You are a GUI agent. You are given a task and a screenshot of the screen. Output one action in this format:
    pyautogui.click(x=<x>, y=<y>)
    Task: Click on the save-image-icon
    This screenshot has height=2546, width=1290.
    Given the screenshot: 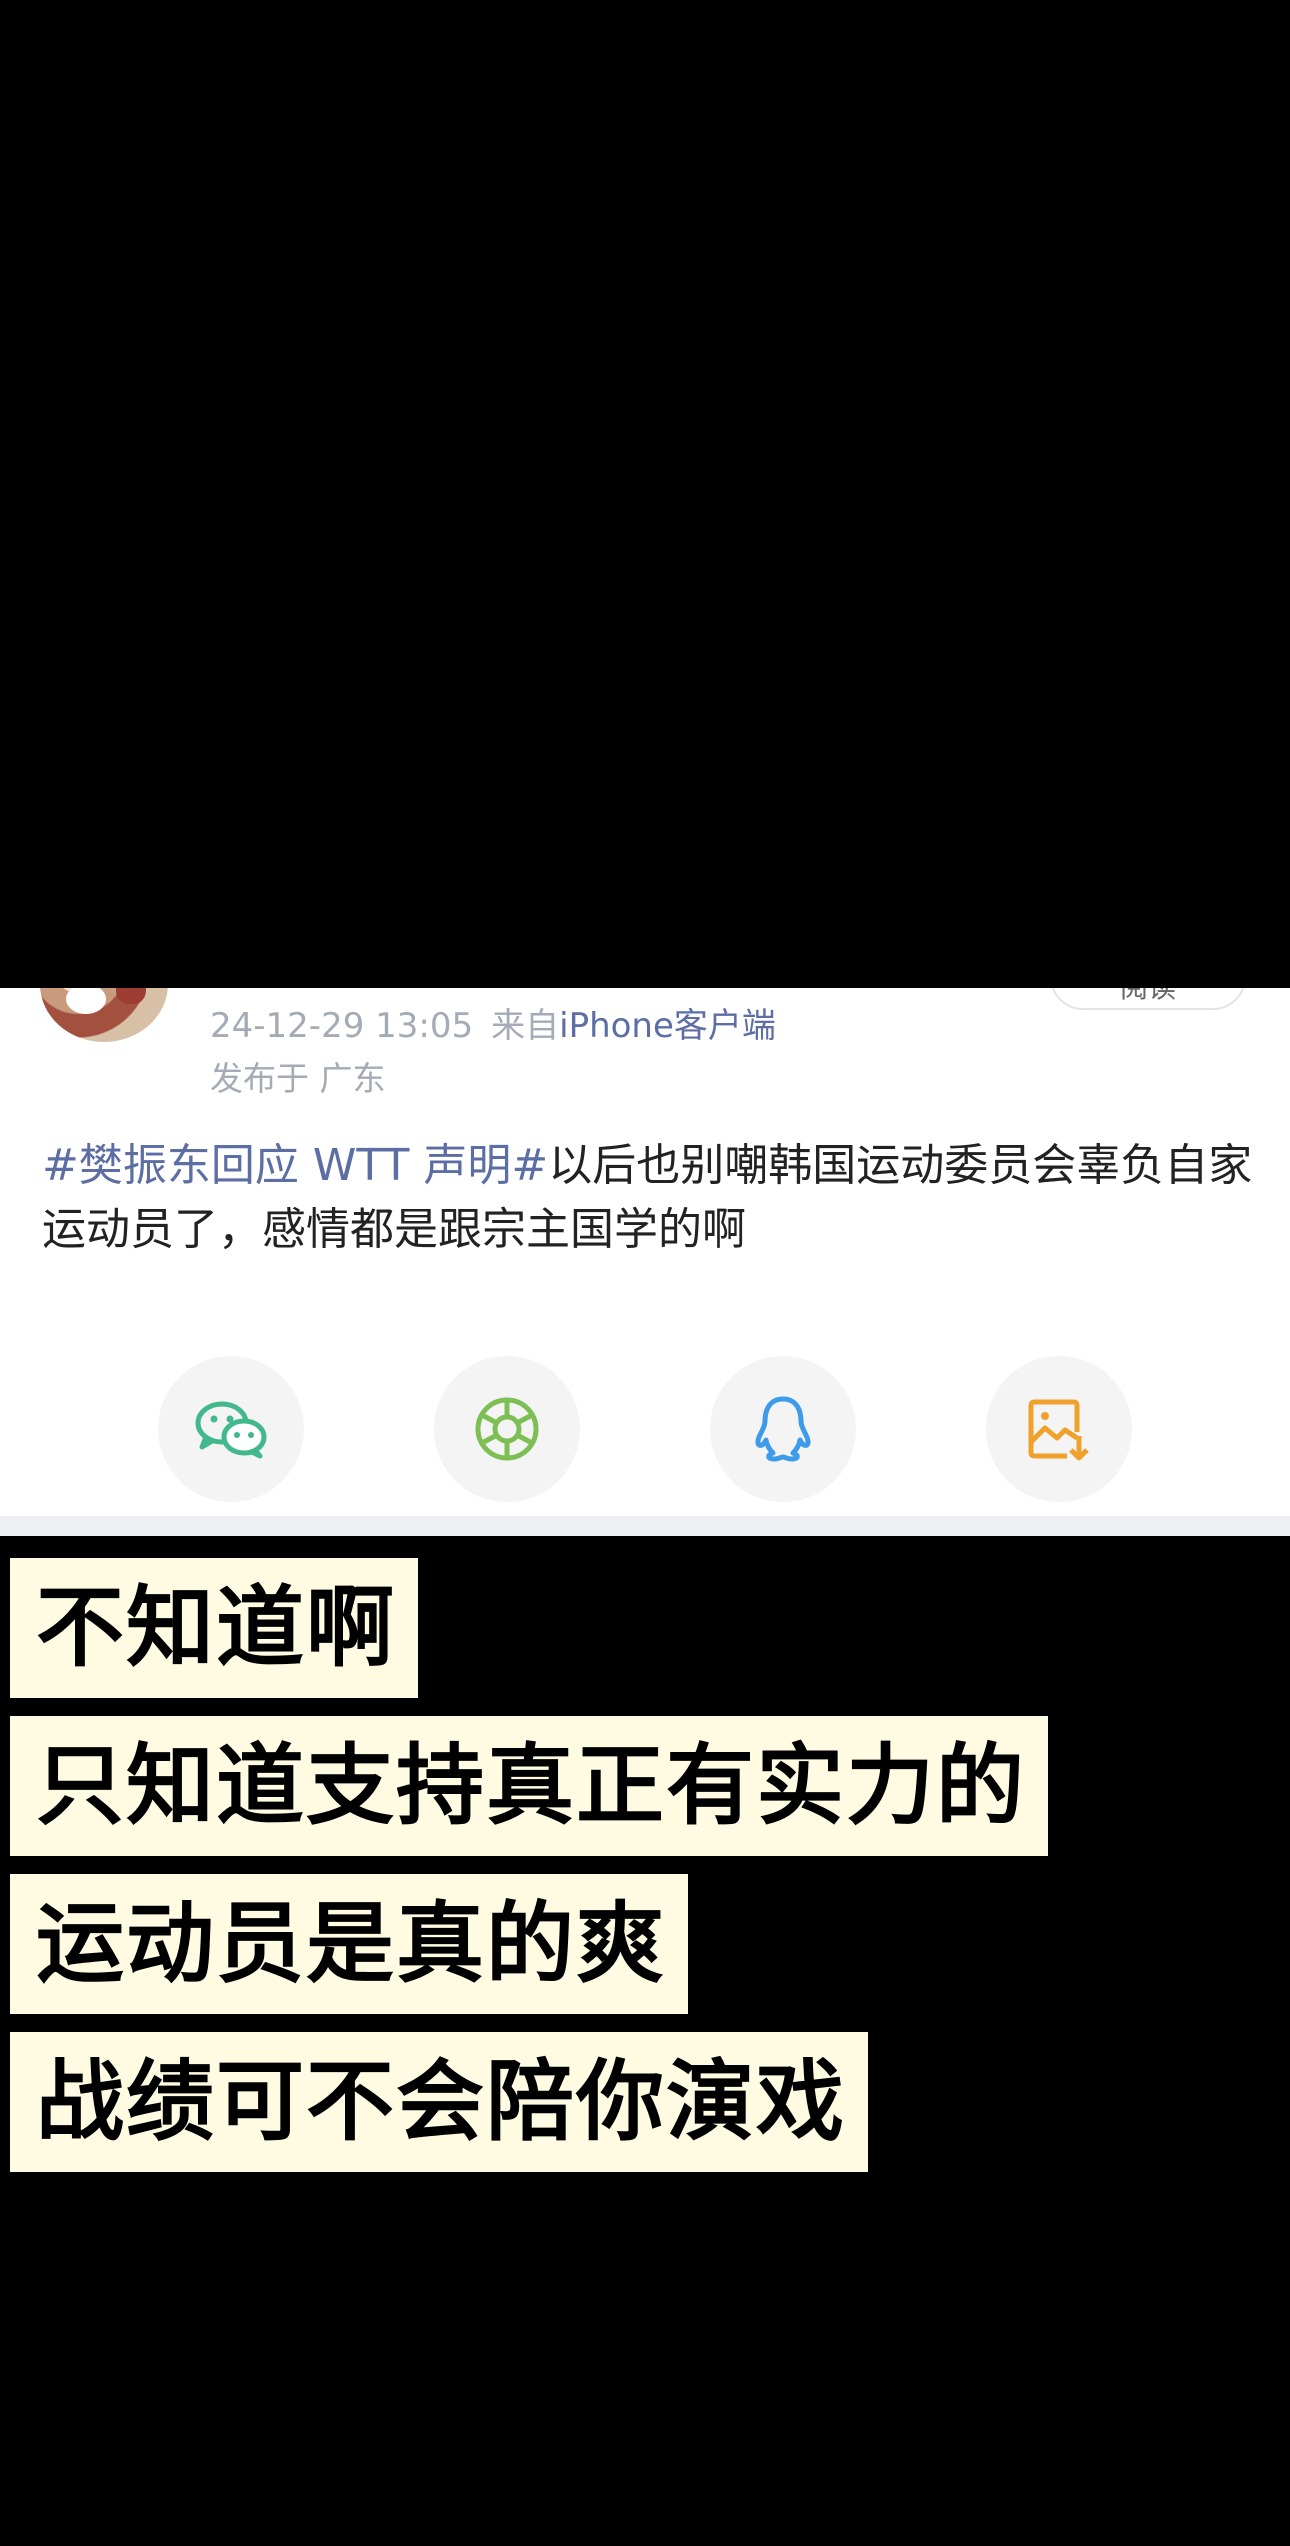 What is the action you would take?
    pyautogui.click(x=1058, y=1430)
    